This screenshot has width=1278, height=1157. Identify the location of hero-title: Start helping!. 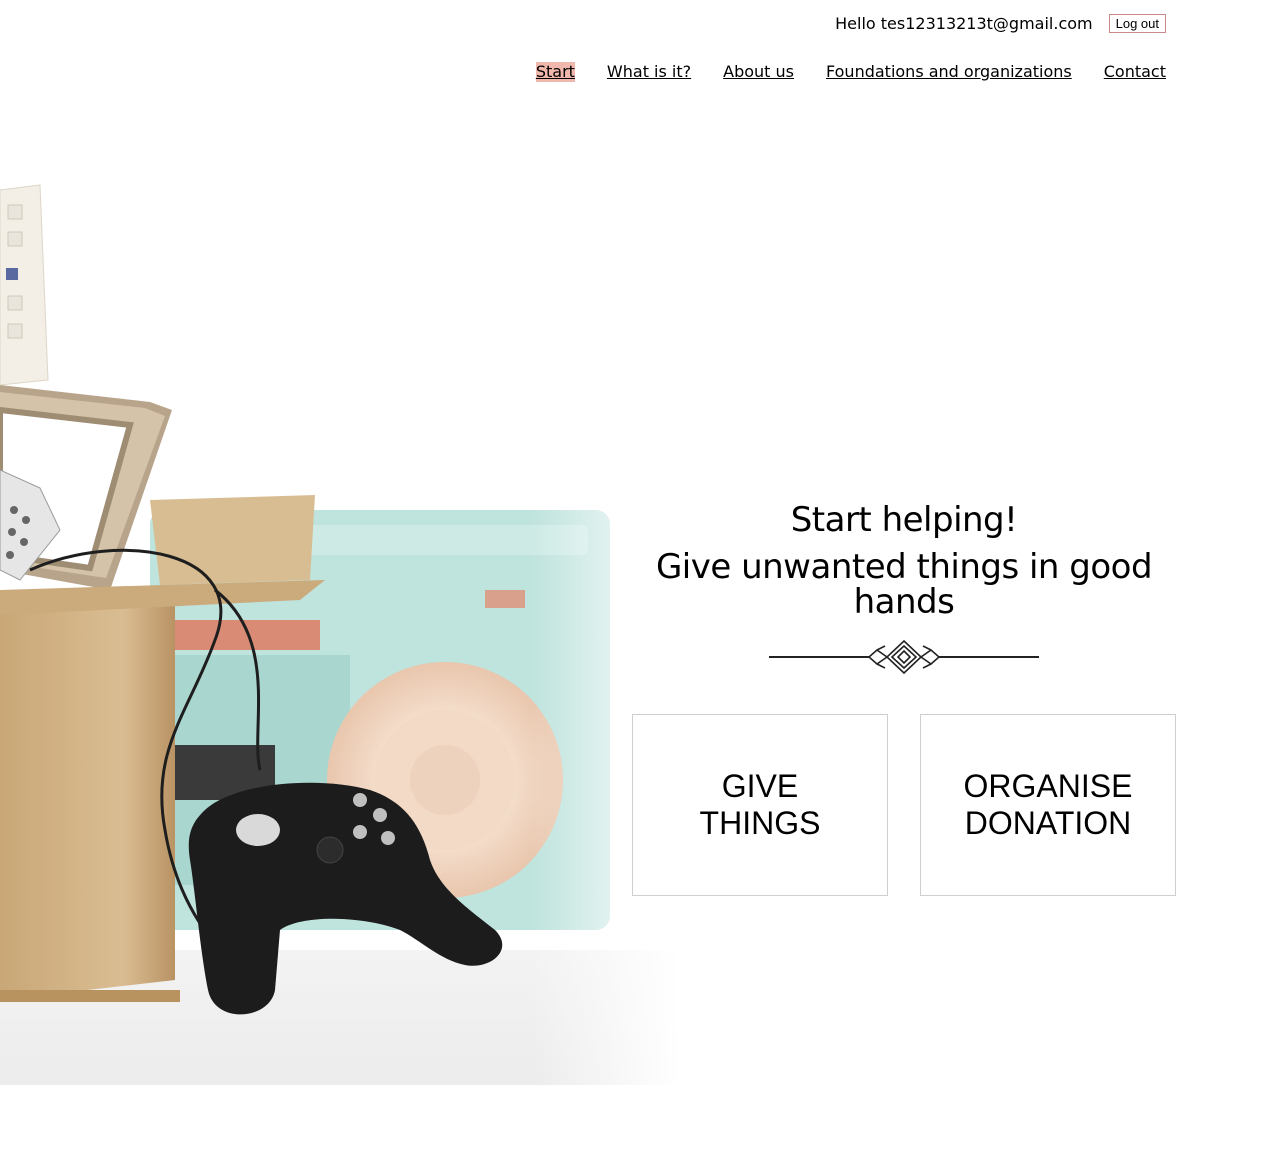
(904, 520).